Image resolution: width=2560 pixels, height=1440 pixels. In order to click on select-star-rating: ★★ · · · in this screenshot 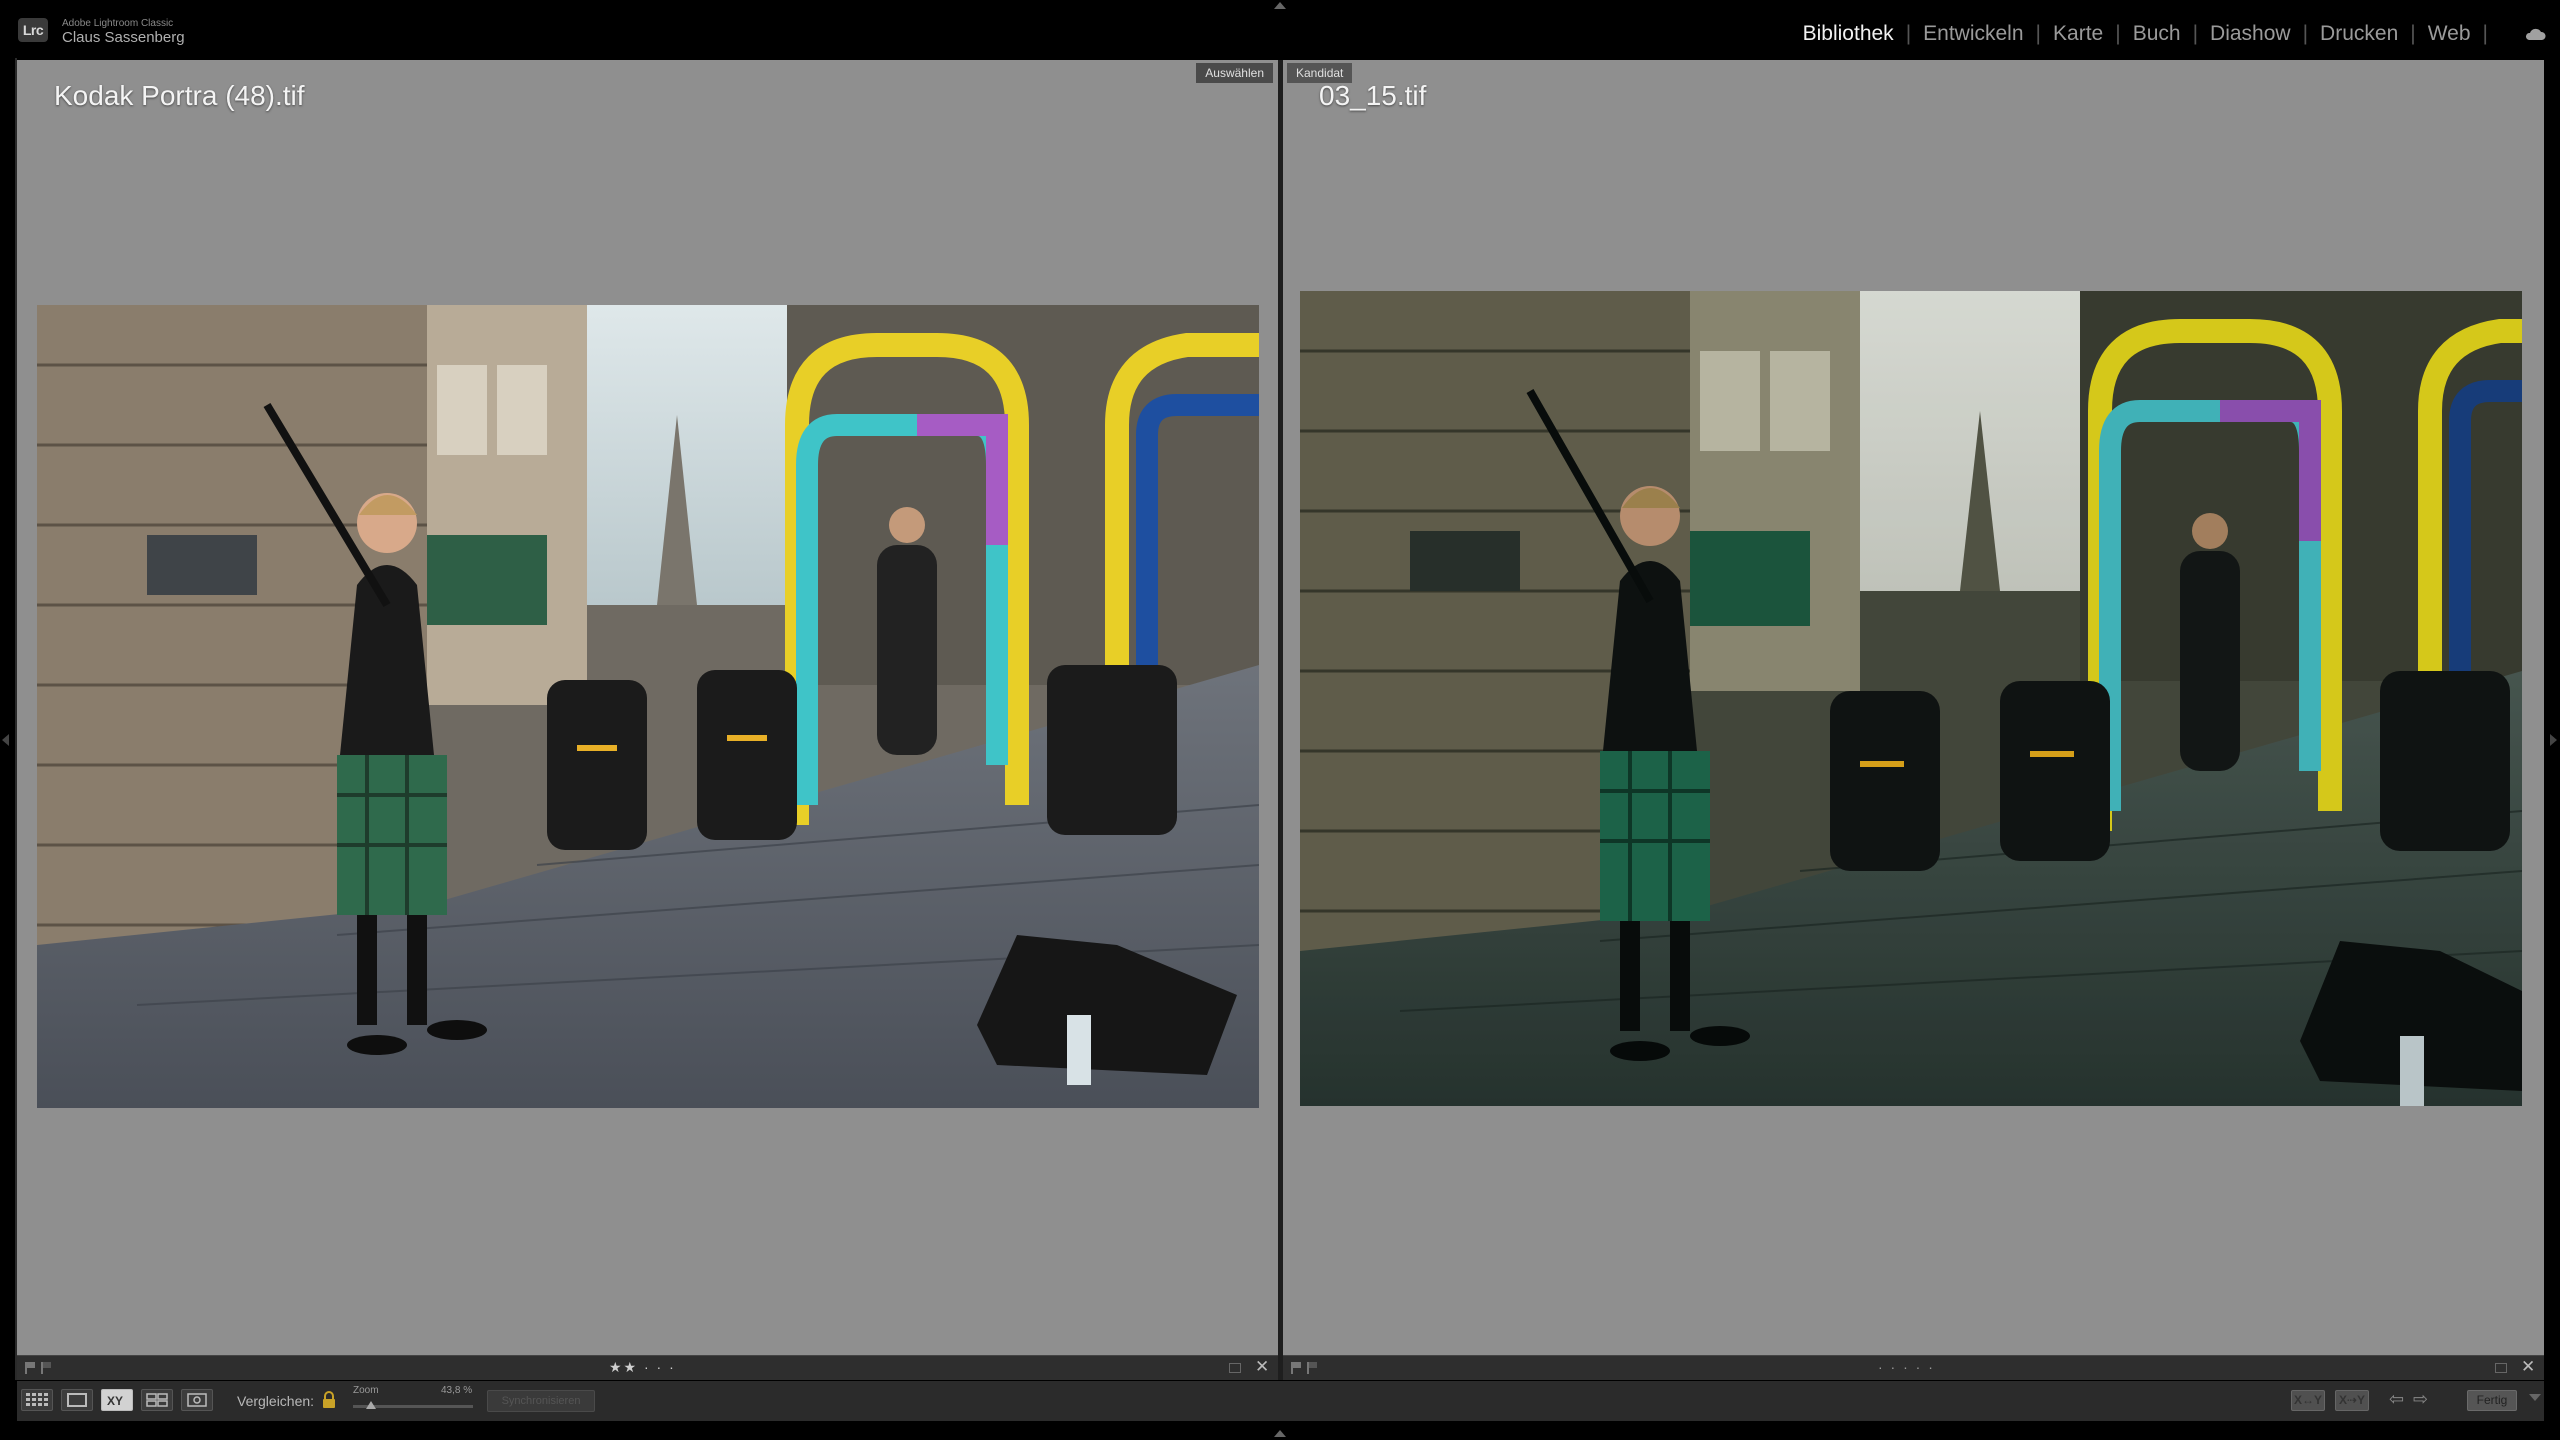, I will do `click(642, 1367)`.